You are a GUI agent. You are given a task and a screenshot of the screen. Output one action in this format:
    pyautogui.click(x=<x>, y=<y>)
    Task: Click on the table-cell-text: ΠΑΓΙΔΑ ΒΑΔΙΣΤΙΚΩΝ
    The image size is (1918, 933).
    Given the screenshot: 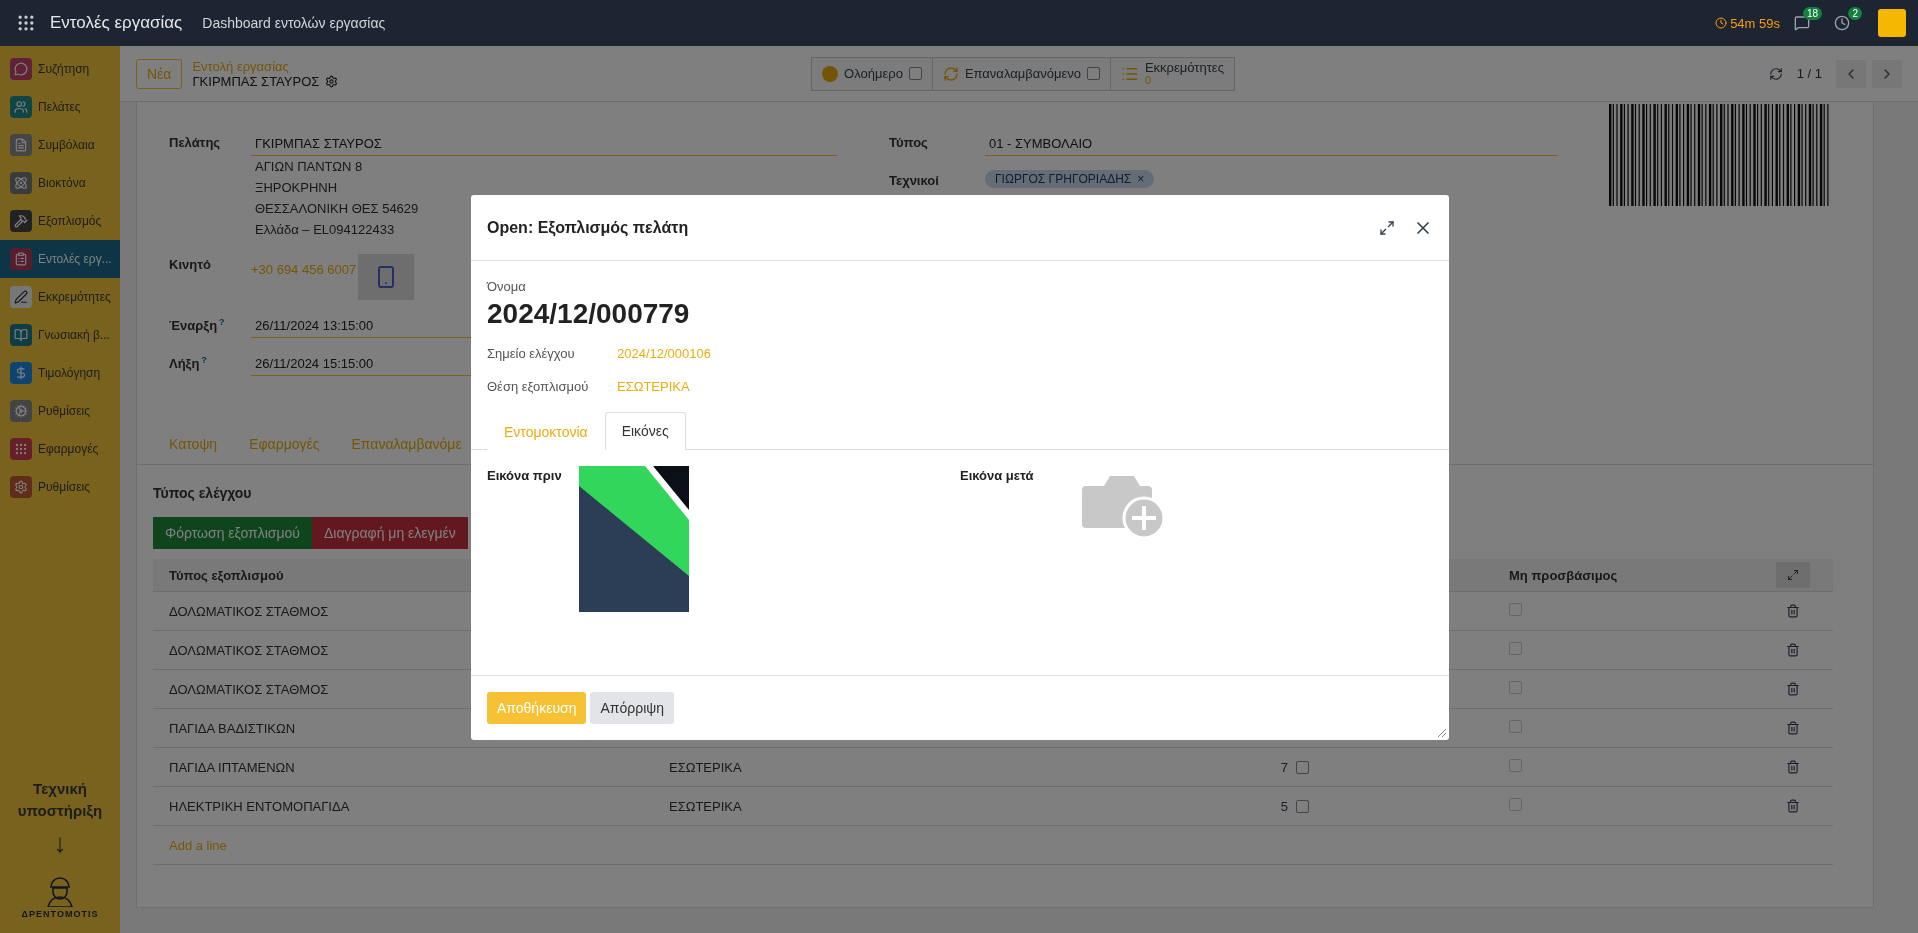 What is the action you would take?
    pyautogui.click(x=233, y=728)
    